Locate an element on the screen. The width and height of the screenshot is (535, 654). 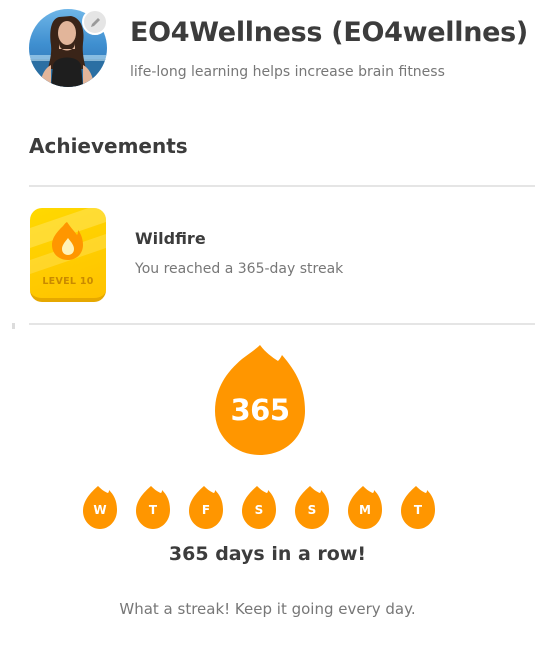
flame-icon is located at coordinates (68, 241).